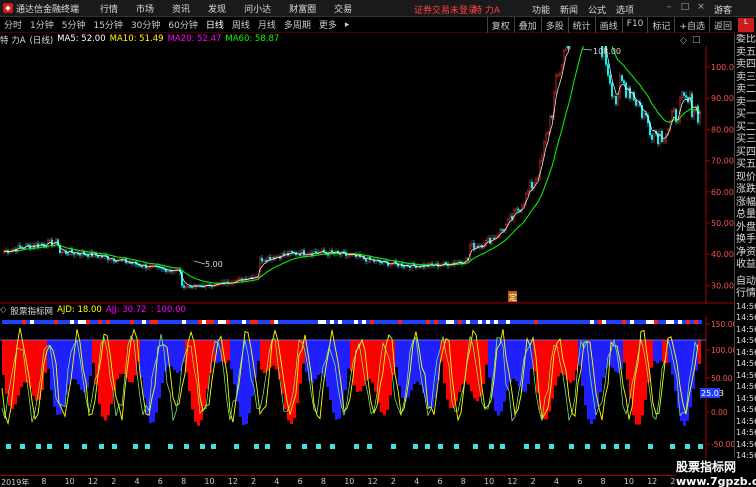 This screenshot has height=487, width=756. Describe the element at coordinates (625, 9) in the screenshot. I see `menu-item-options: 选项` at that location.